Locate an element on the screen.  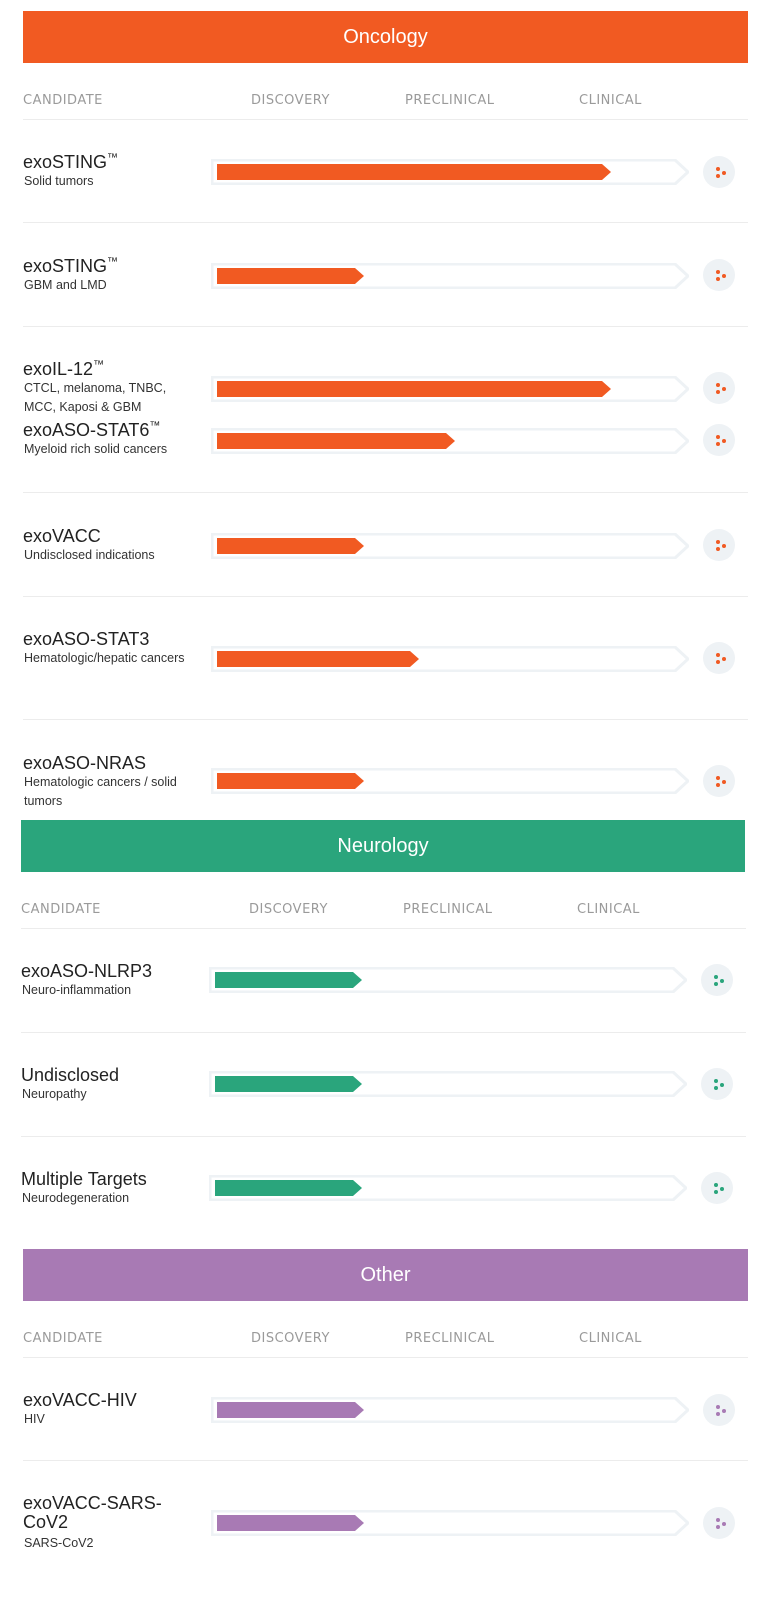
candidate-name: exoVACC-HIV is located at coordinates (80, 1400).